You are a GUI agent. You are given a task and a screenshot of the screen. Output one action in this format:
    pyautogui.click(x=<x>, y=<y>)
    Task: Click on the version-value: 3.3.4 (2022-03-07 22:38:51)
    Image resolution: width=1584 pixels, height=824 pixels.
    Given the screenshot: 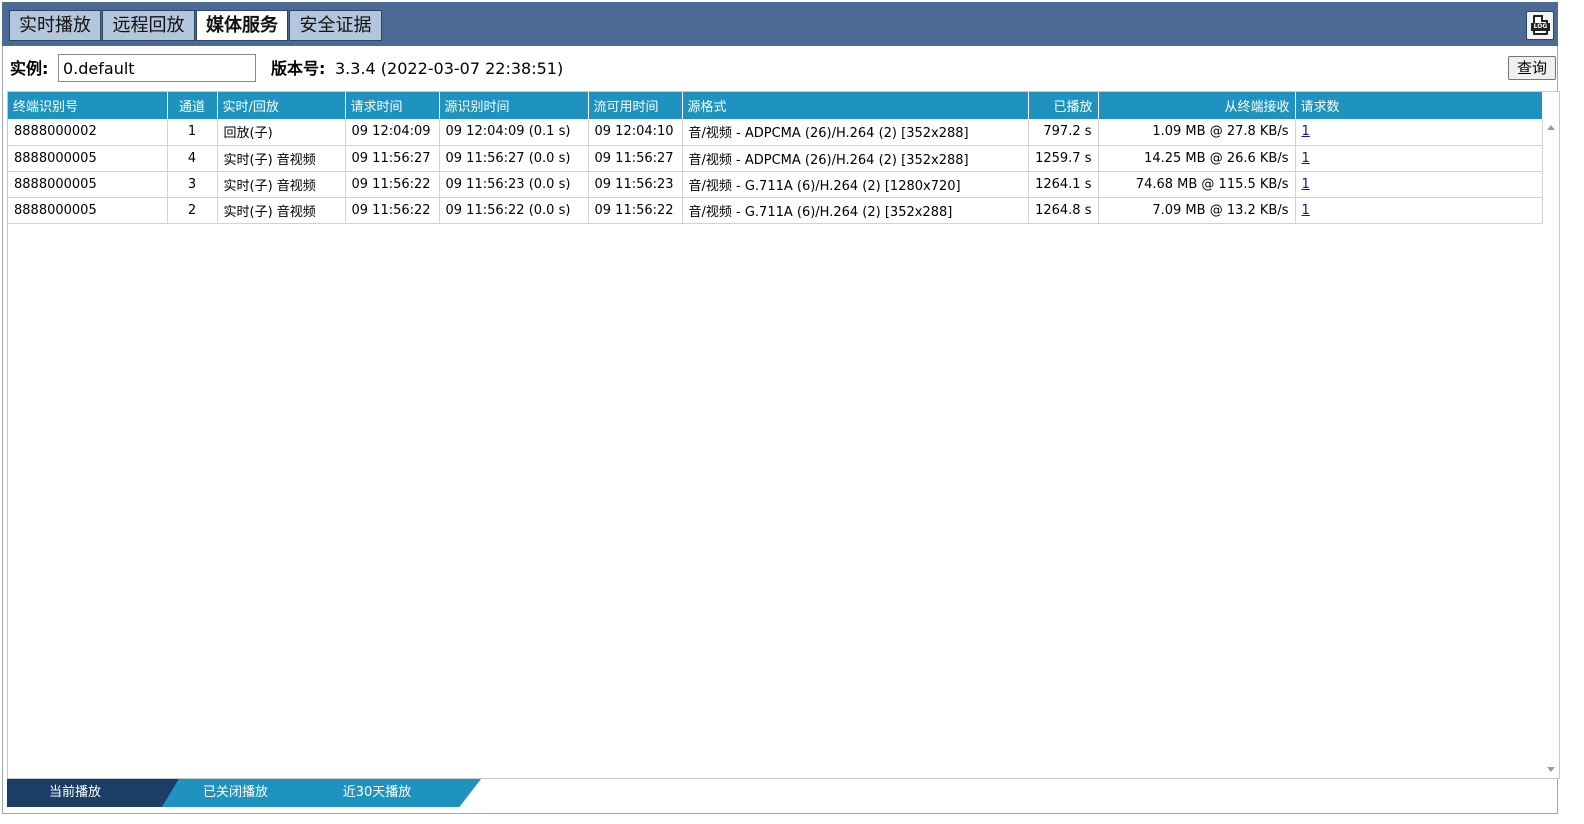 What is the action you would take?
    pyautogui.click(x=449, y=68)
    